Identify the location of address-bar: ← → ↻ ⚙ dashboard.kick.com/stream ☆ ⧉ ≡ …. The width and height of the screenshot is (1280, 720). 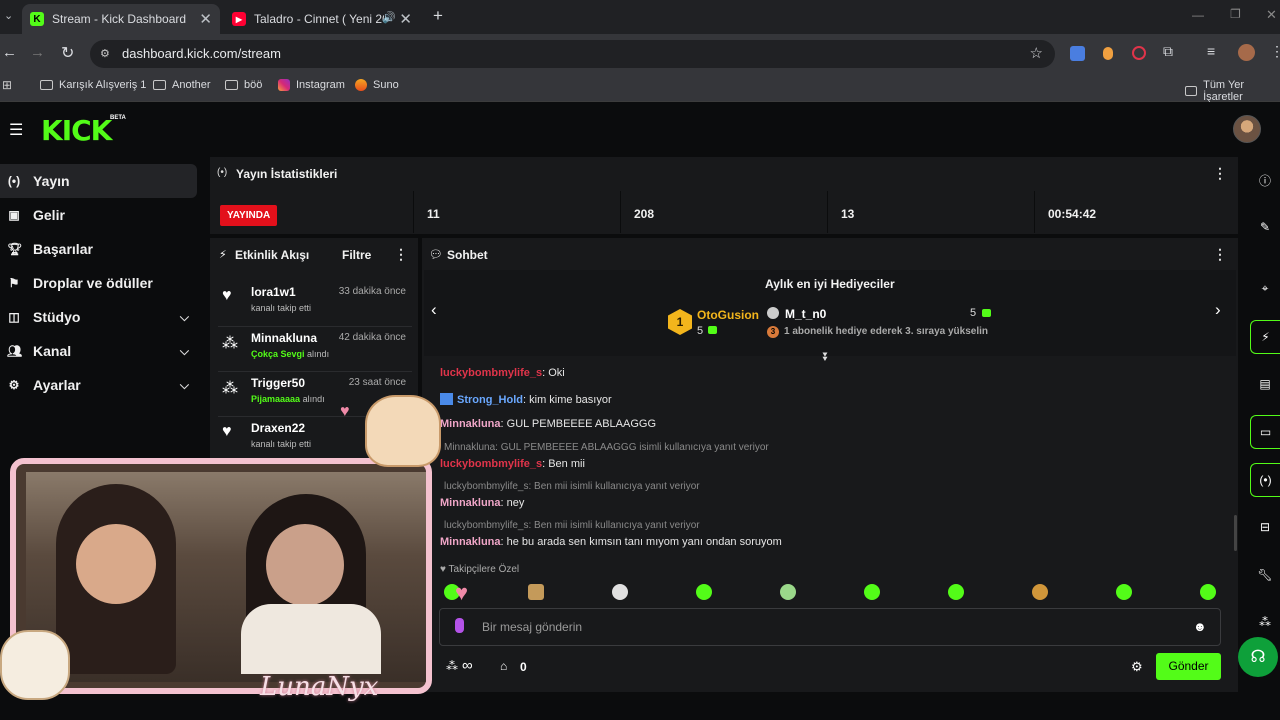
(640, 54).